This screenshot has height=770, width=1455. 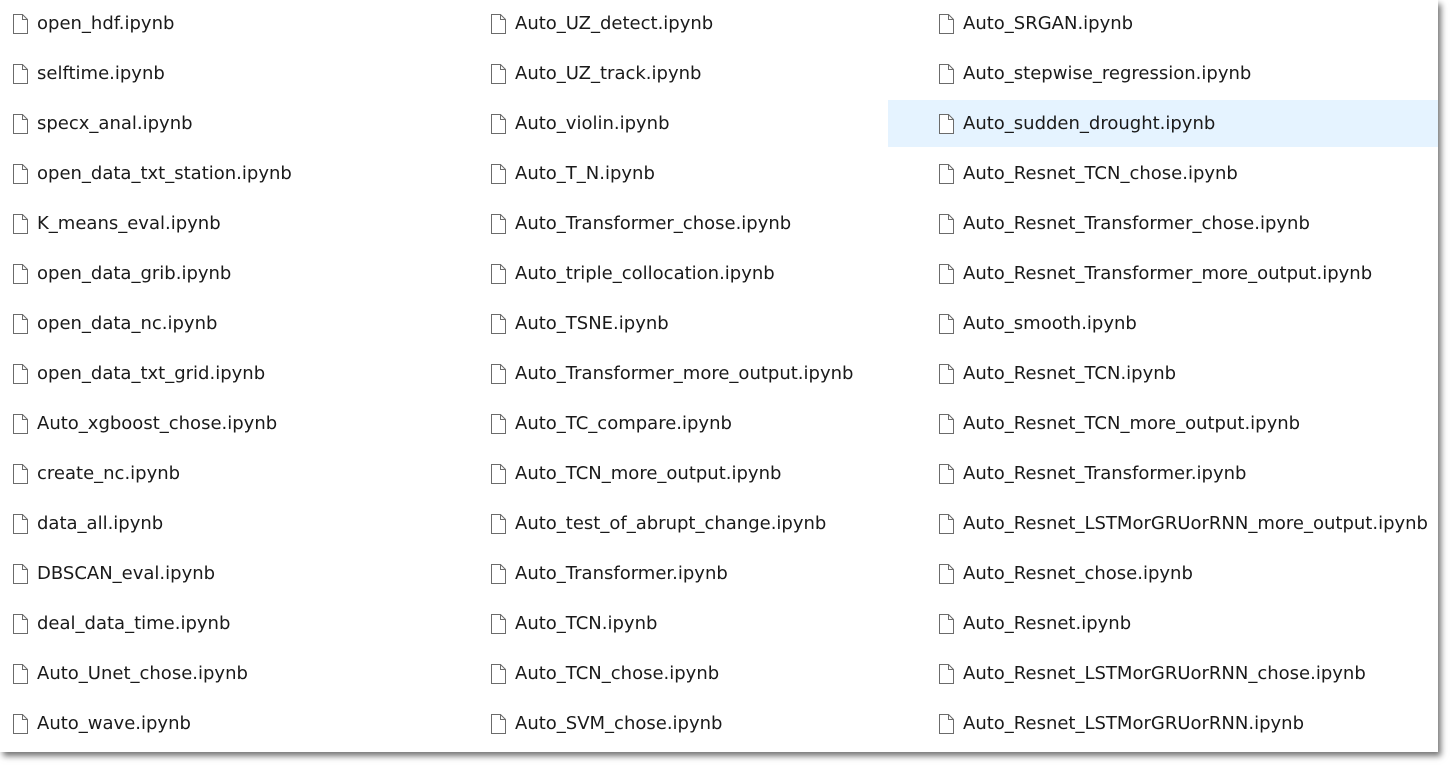 What do you see at coordinates (678, 123) in the screenshot?
I see `file-item: Auto_violin.ipynb` at bounding box center [678, 123].